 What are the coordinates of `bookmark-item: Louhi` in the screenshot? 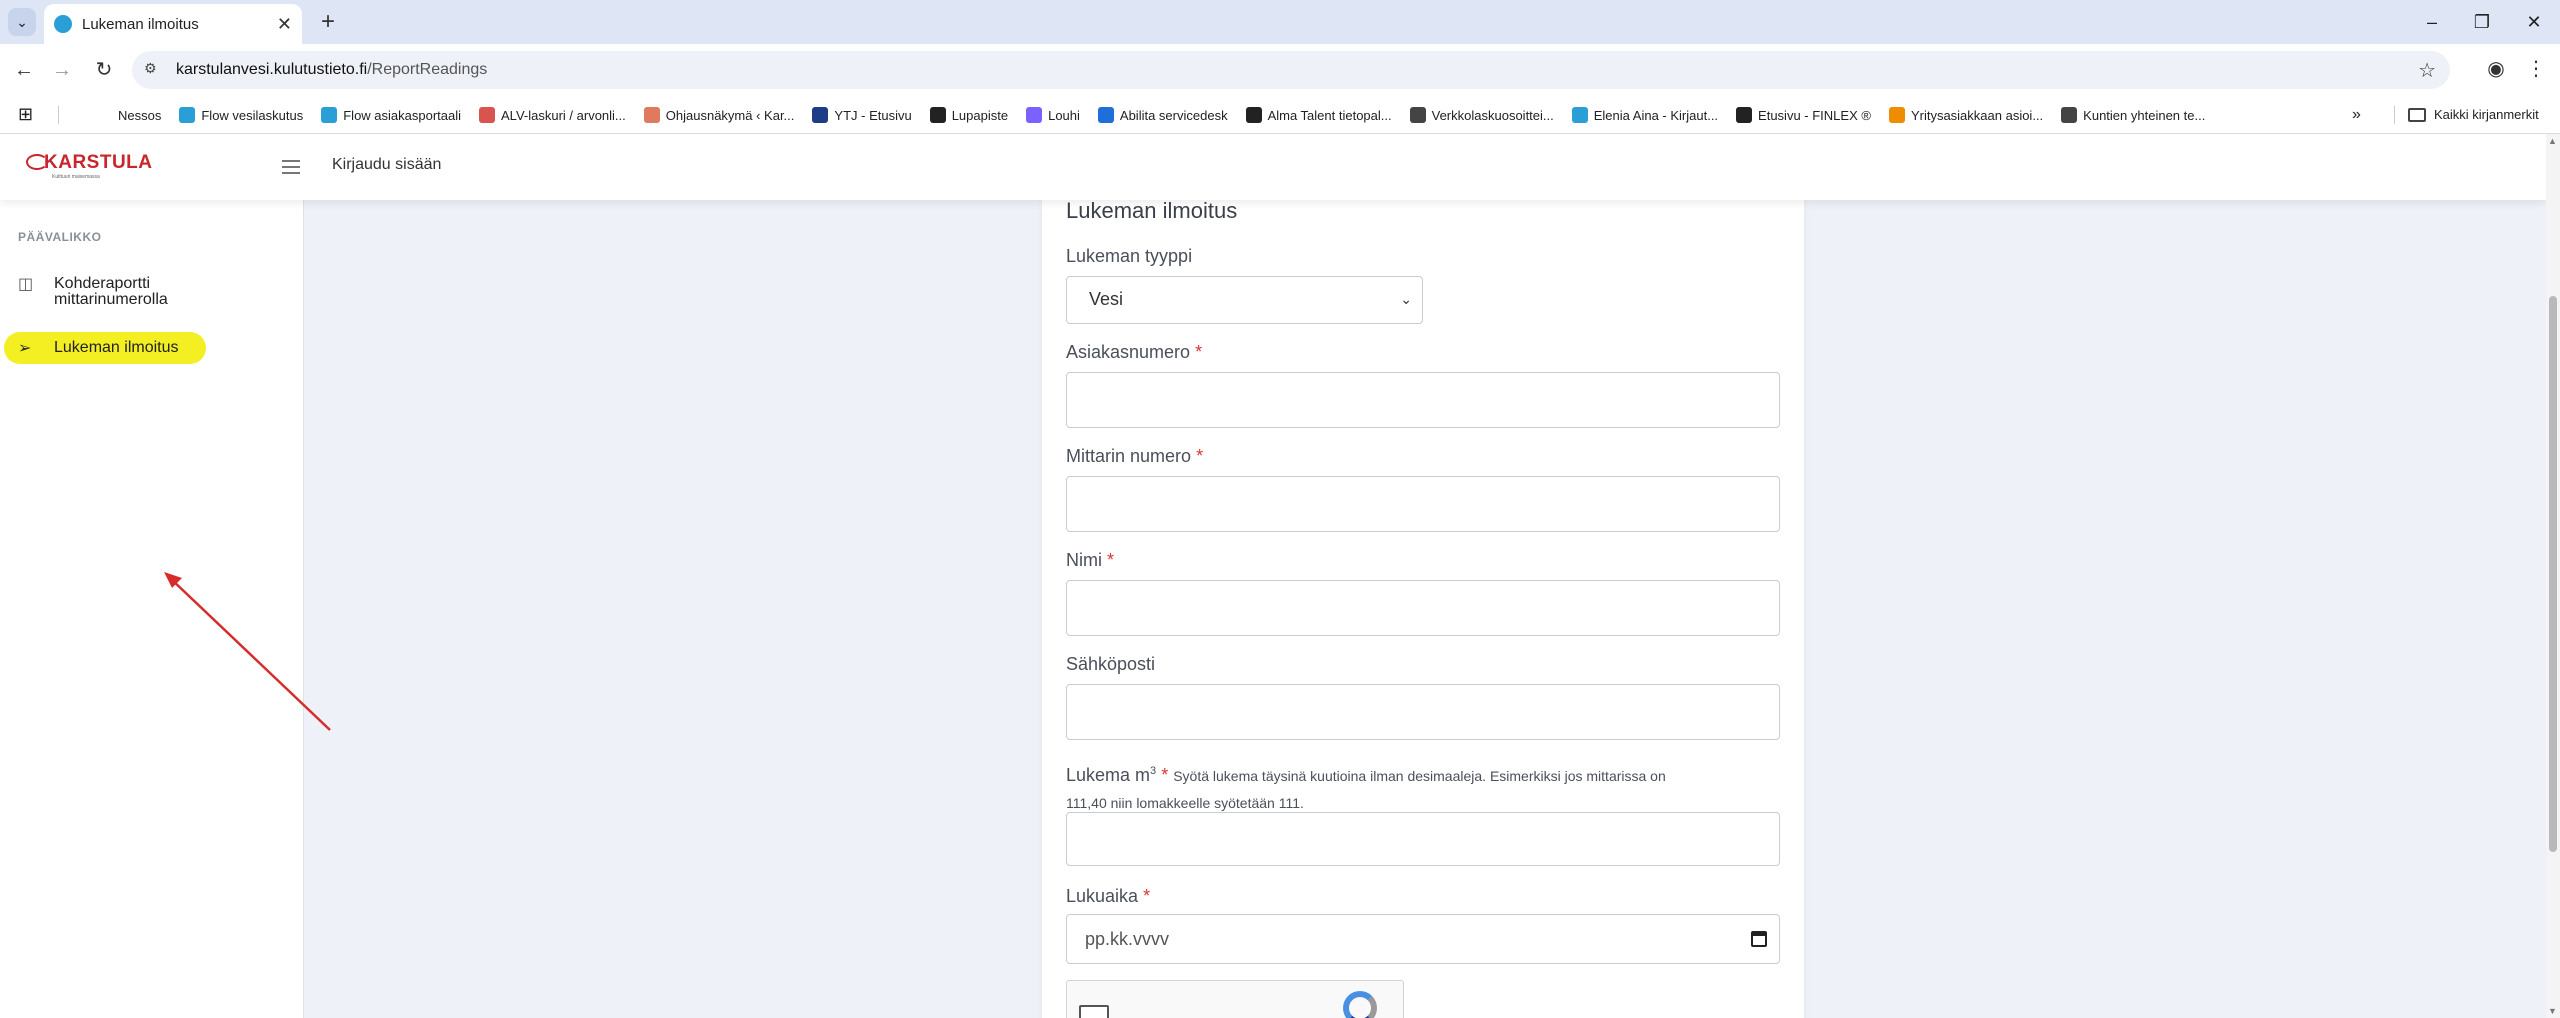 It's located at (1053, 115).